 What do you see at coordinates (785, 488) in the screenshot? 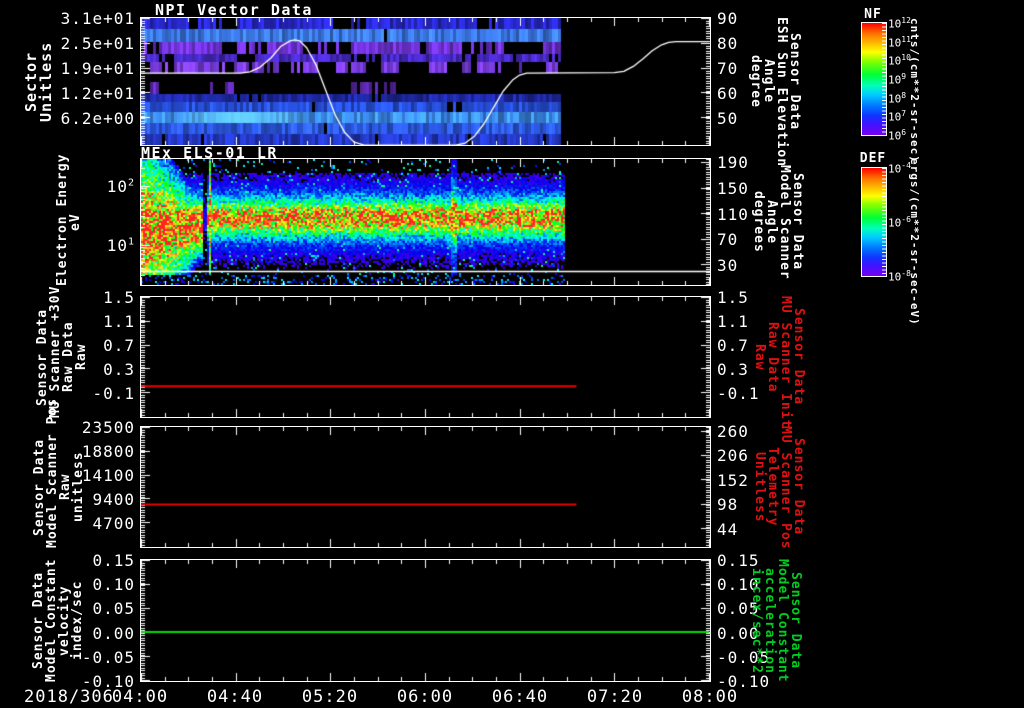
I see `model-scanner-pos-axis-label-line: MU Scanner Pos` at bounding box center [785, 488].